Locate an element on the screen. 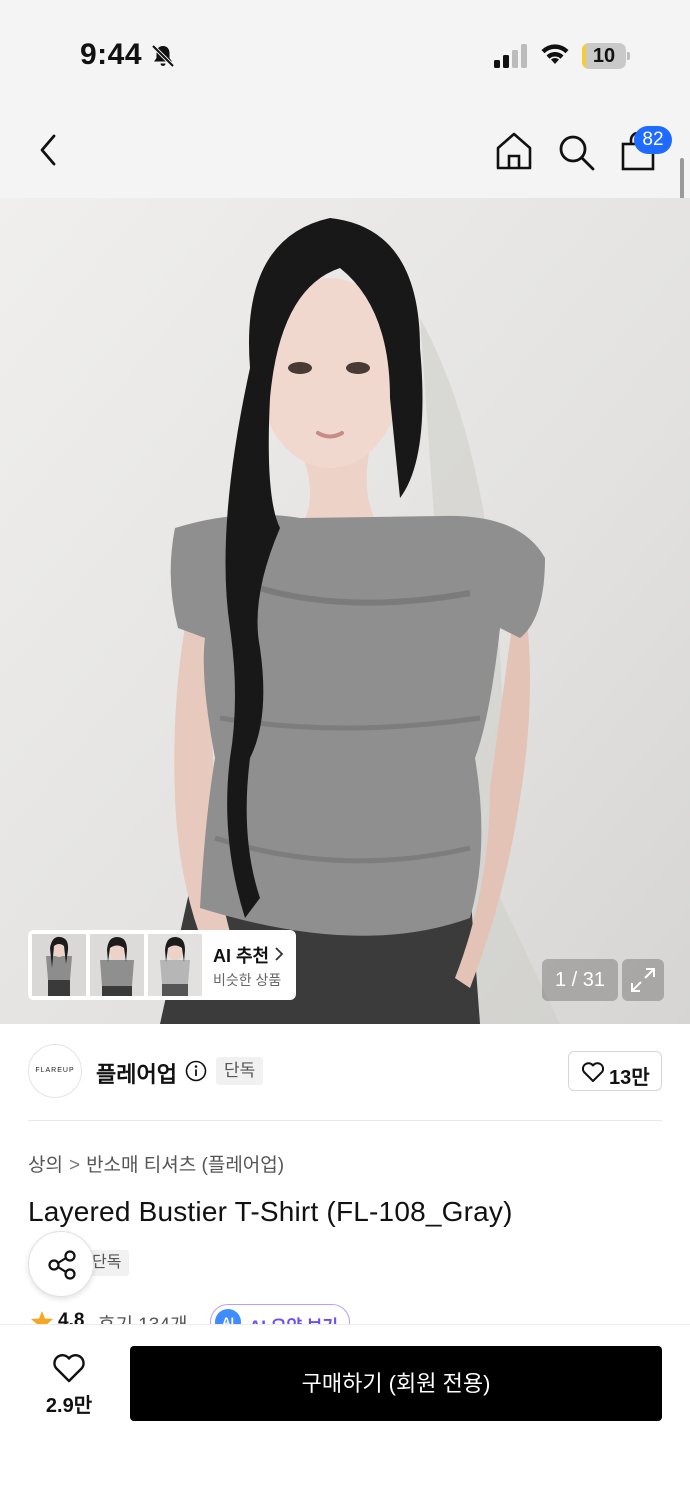  share-icon is located at coordinates (62, 1265).